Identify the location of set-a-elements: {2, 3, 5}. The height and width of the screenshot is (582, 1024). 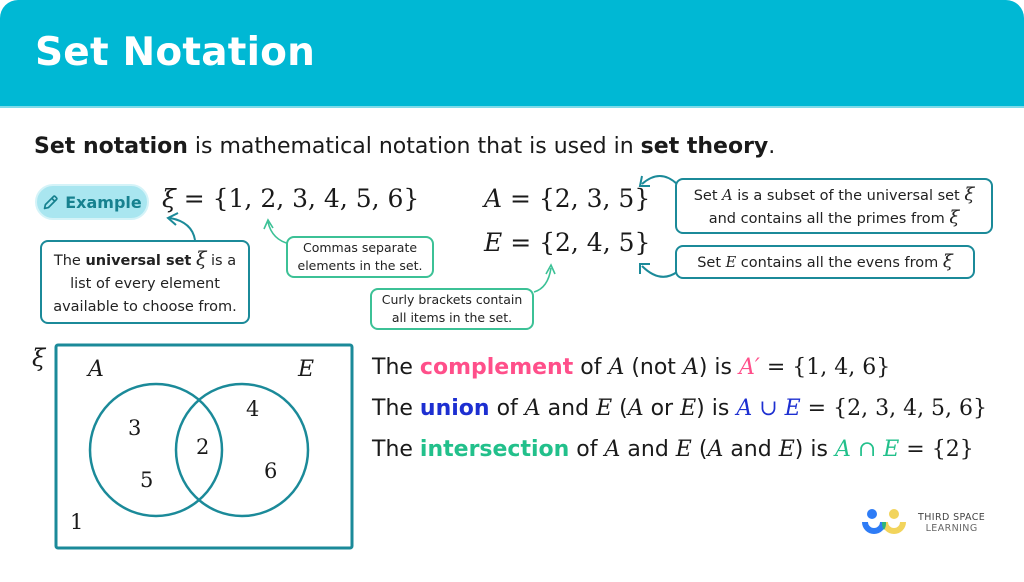
(594, 198).